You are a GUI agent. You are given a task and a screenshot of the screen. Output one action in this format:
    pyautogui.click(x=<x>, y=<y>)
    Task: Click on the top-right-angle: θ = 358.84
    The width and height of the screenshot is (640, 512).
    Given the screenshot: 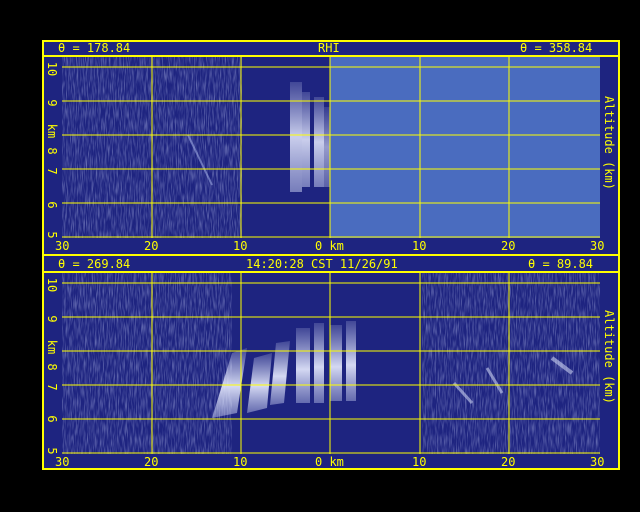 What is the action you would take?
    pyautogui.click(x=556, y=48)
    